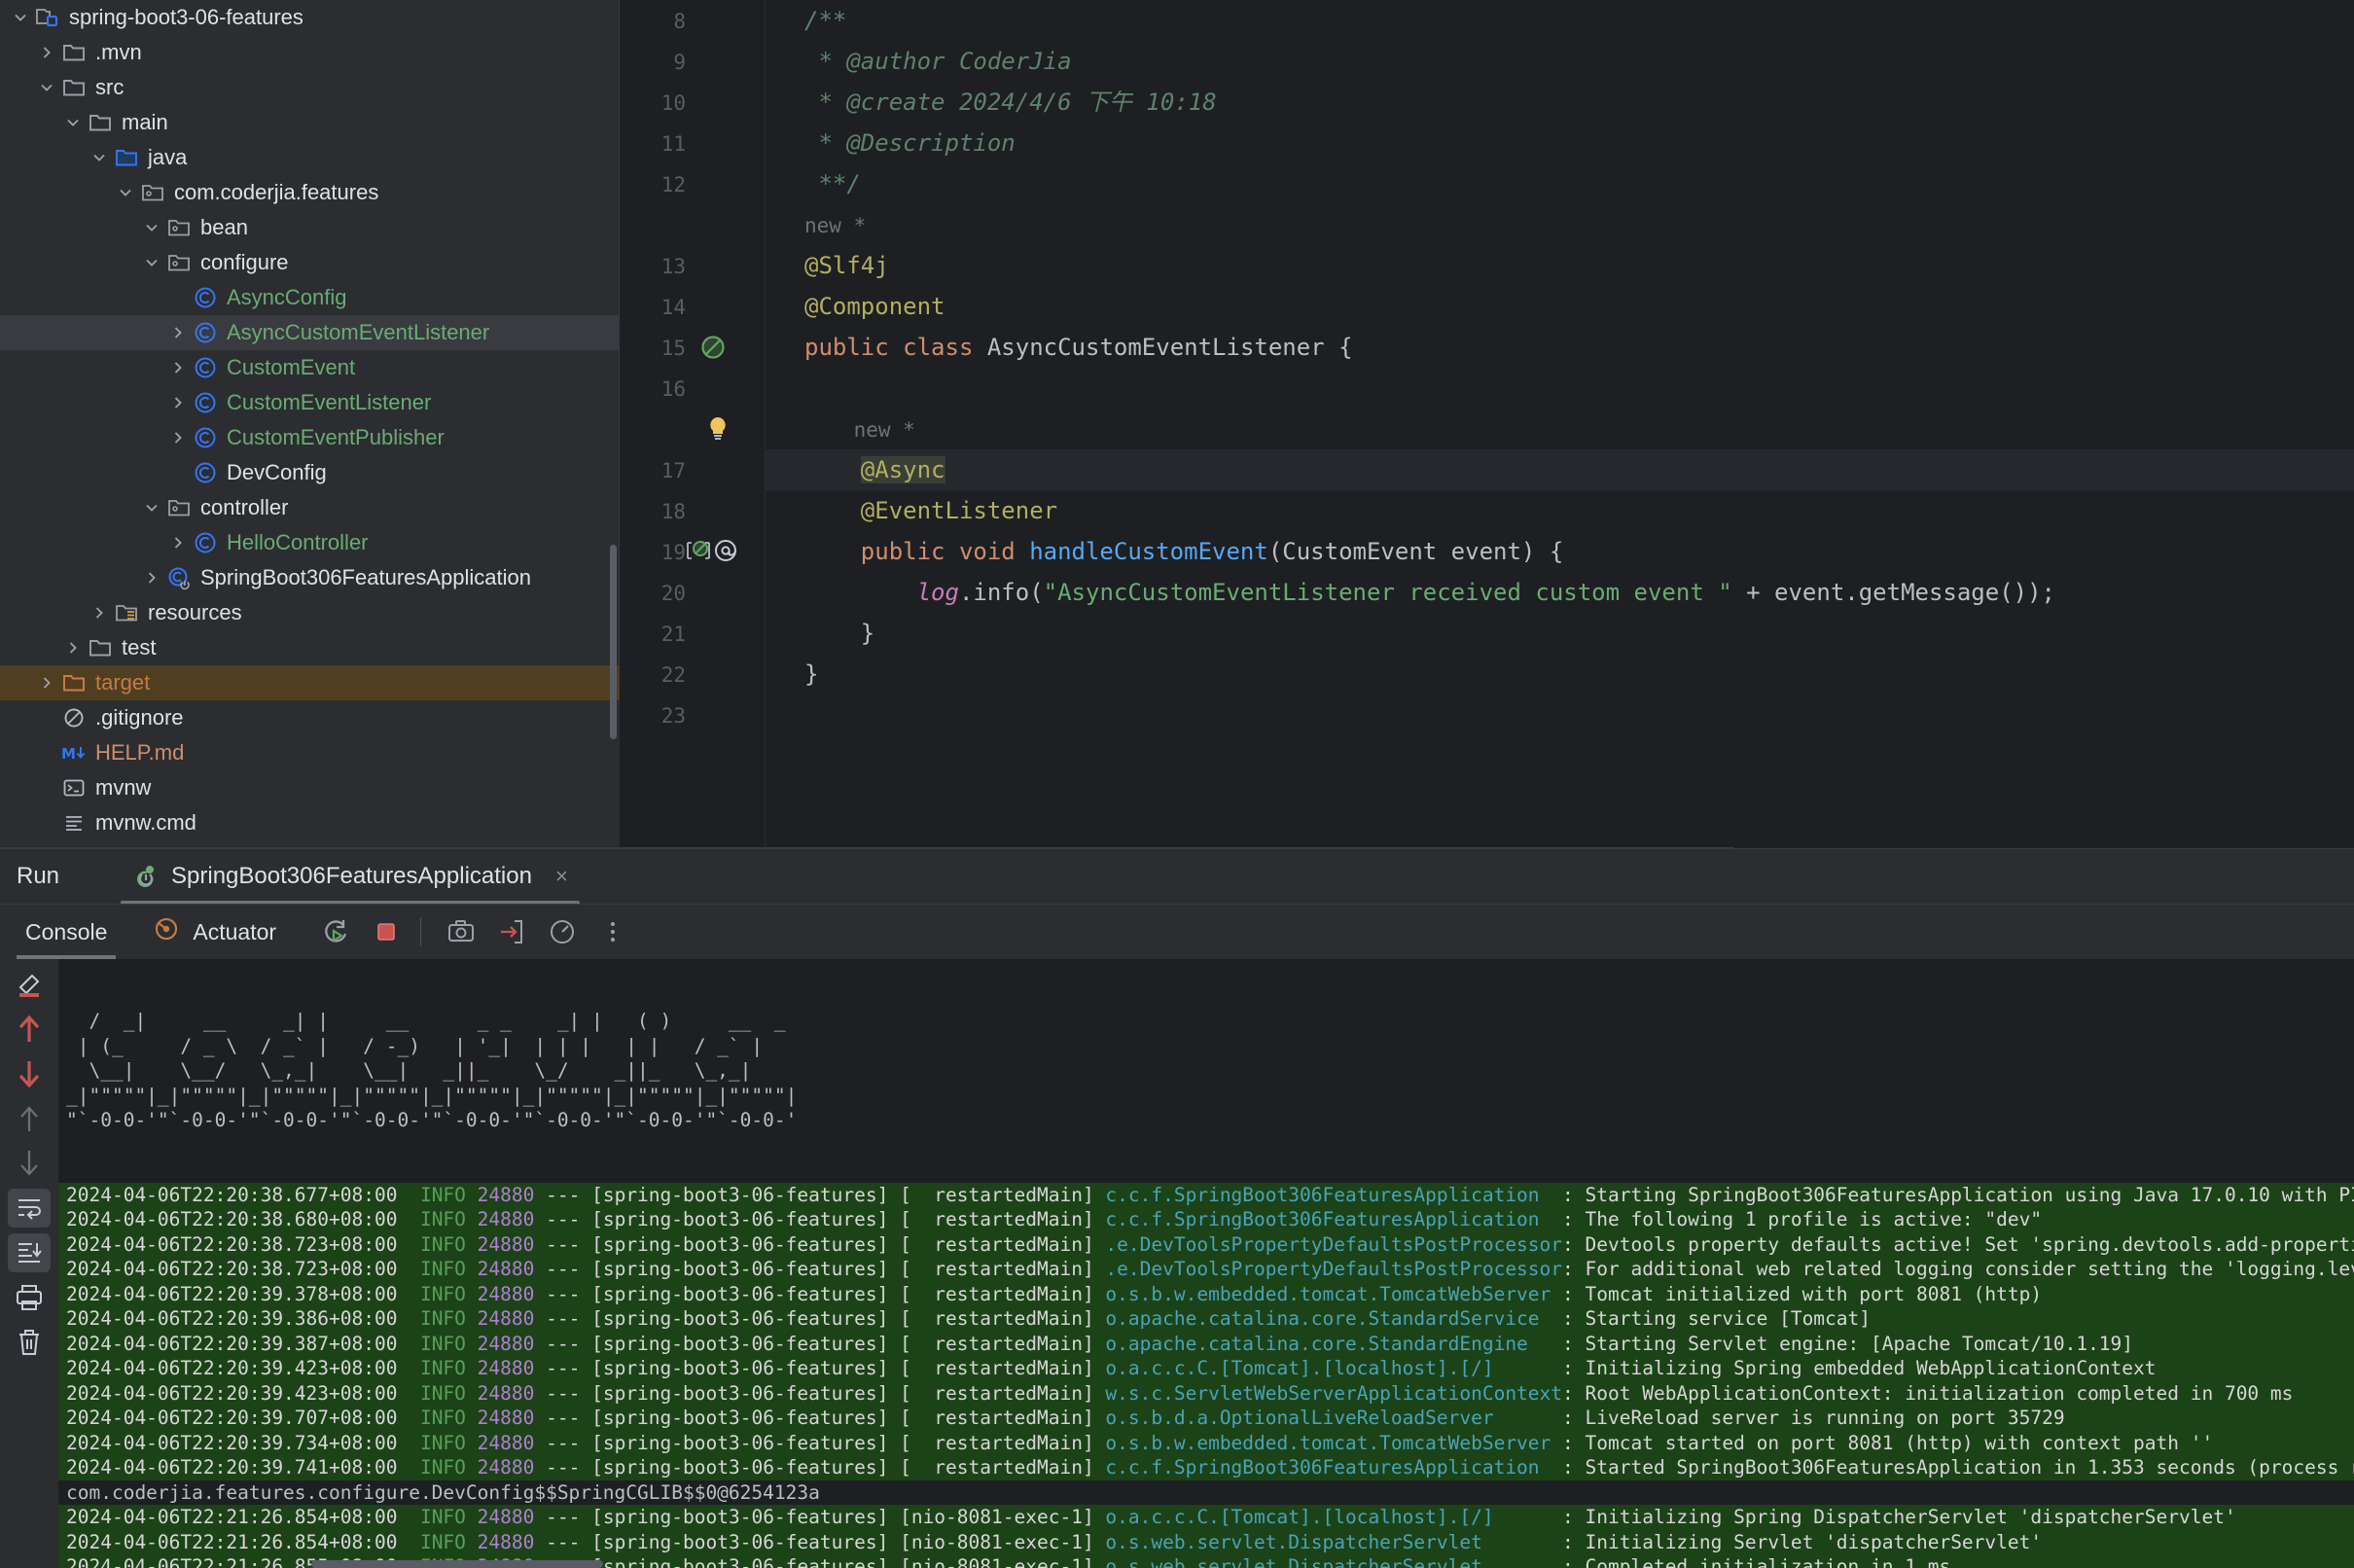 The width and height of the screenshot is (2354, 1568). I want to click on tree-item-help-md: M HELP.md, so click(310, 752).